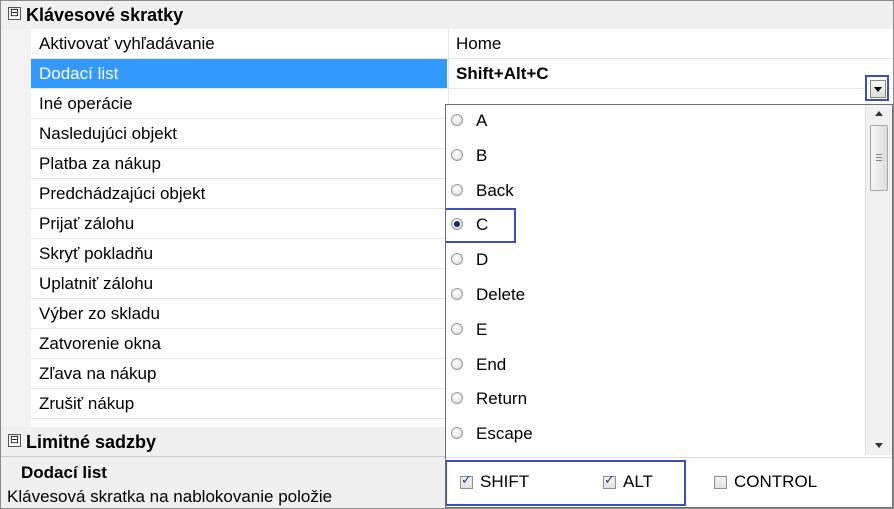 The height and width of the screenshot is (509, 894). What do you see at coordinates (656, 366) in the screenshot?
I see `key-option: End` at bounding box center [656, 366].